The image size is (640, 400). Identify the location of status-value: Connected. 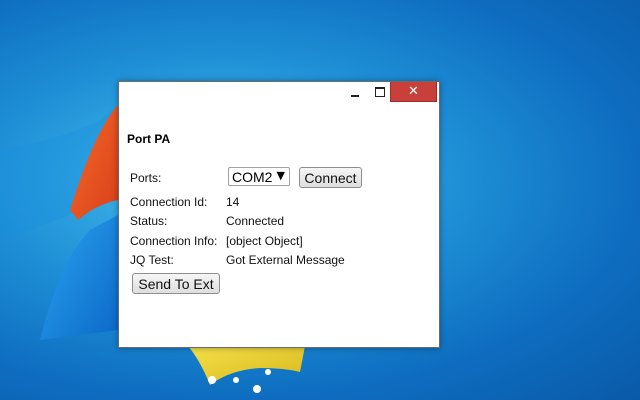
(255, 221).